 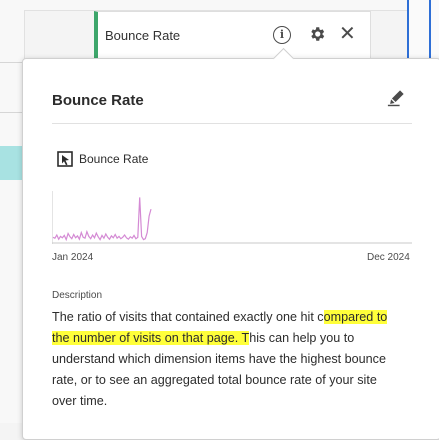 What do you see at coordinates (102, 219) in the screenshot?
I see `sparkline-series` at bounding box center [102, 219].